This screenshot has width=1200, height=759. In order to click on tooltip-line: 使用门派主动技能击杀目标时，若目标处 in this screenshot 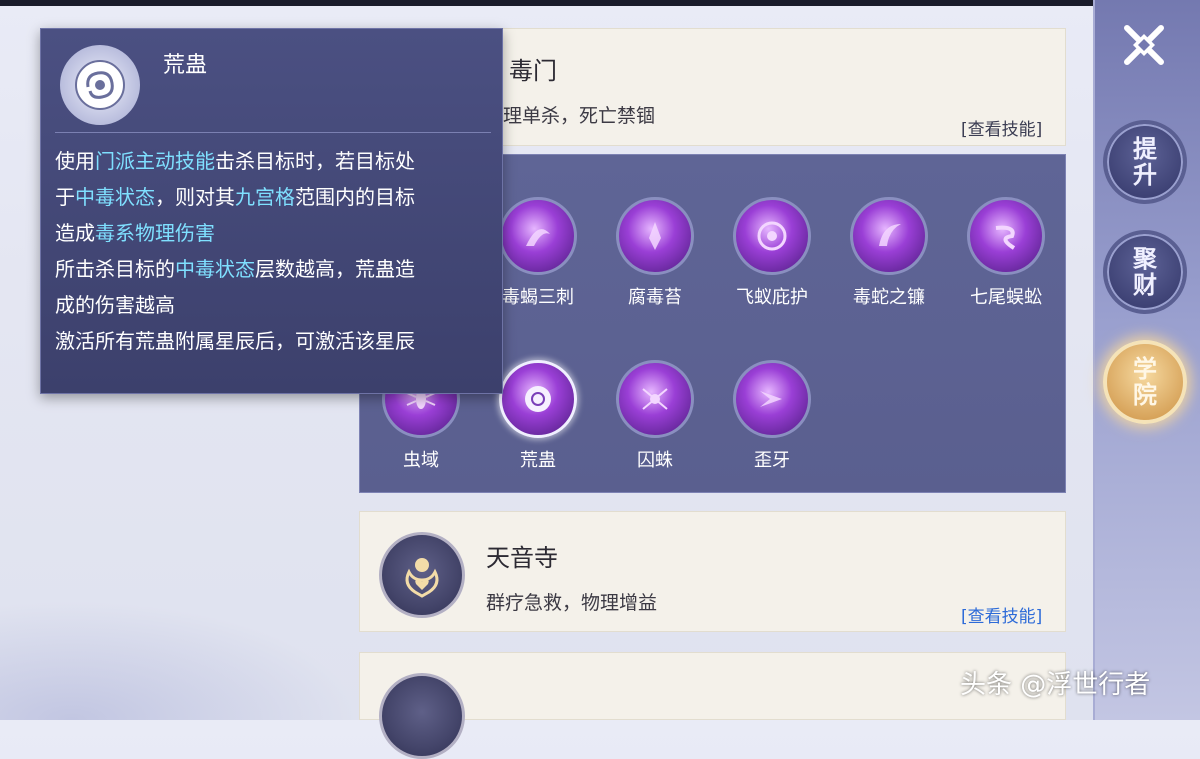, I will do `click(235, 161)`.